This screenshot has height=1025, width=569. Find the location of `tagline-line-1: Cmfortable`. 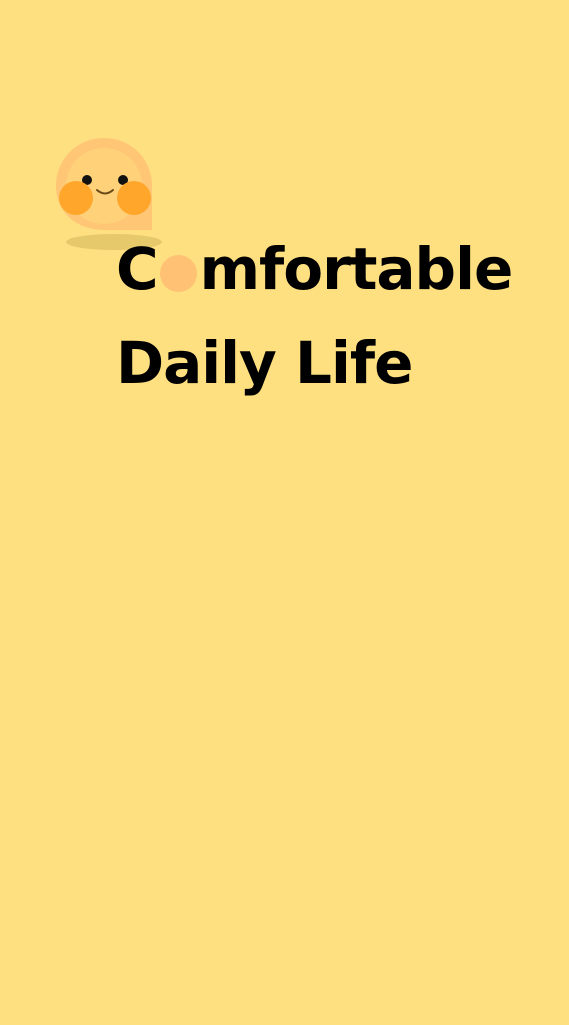

tagline-line-1: Cmfortable is located at coordinates (314, 269).